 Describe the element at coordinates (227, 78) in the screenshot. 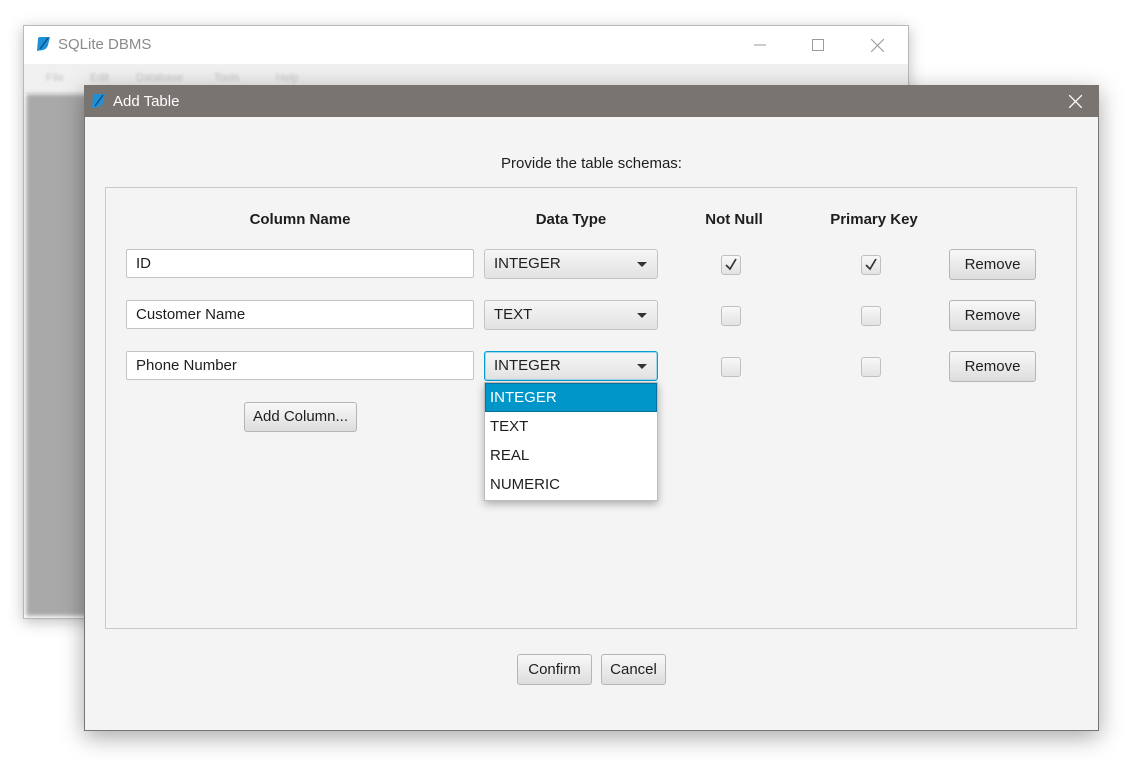

I see `menu-tools: Tools` at that location.